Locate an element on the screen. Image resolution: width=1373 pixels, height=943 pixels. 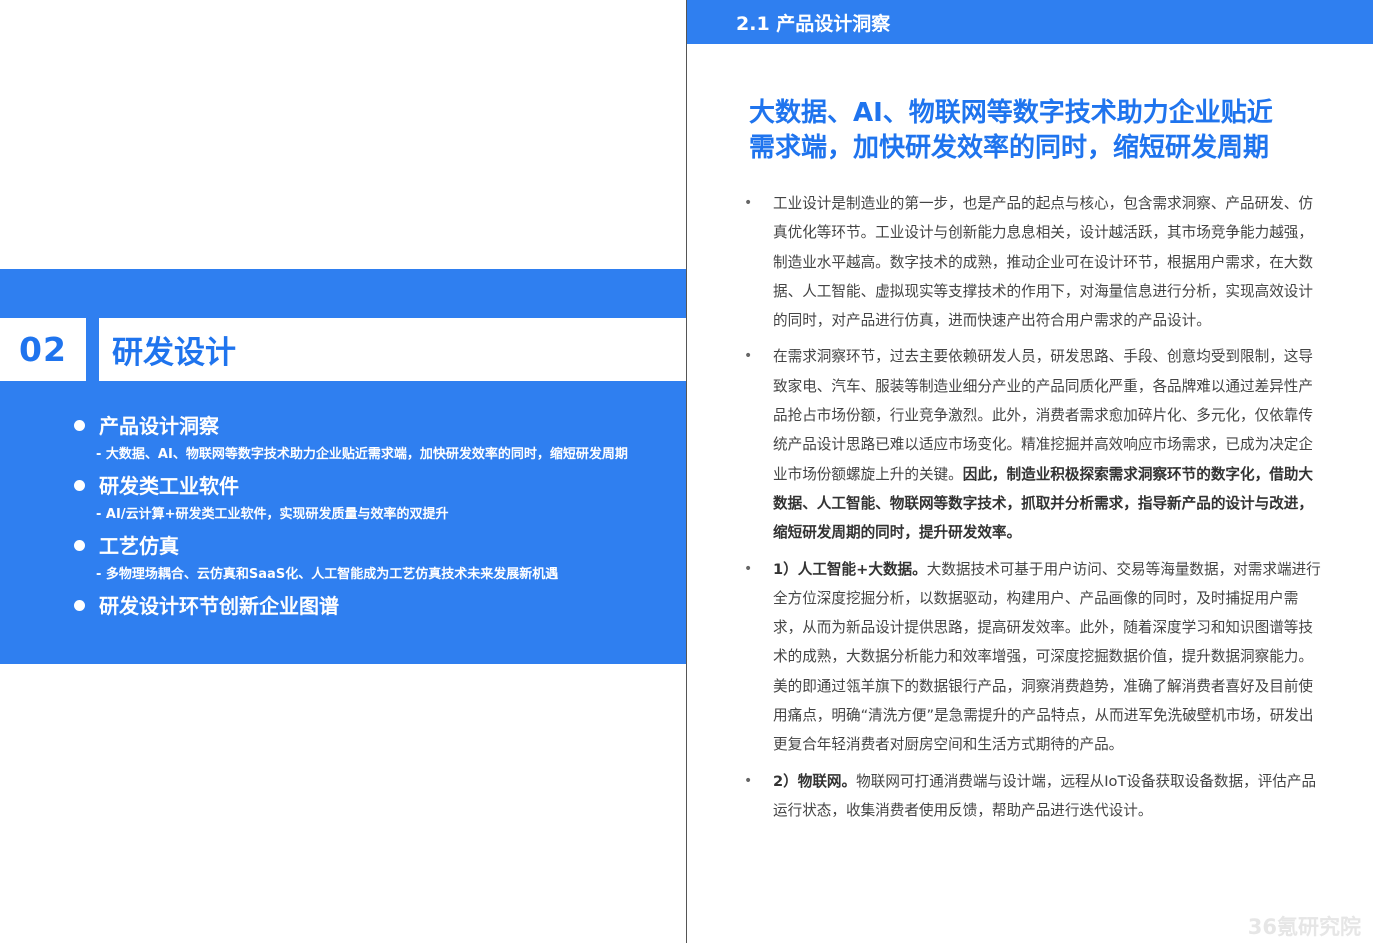
toc-item-title: 产品设计洞察 is located at coordinates (159, 426).